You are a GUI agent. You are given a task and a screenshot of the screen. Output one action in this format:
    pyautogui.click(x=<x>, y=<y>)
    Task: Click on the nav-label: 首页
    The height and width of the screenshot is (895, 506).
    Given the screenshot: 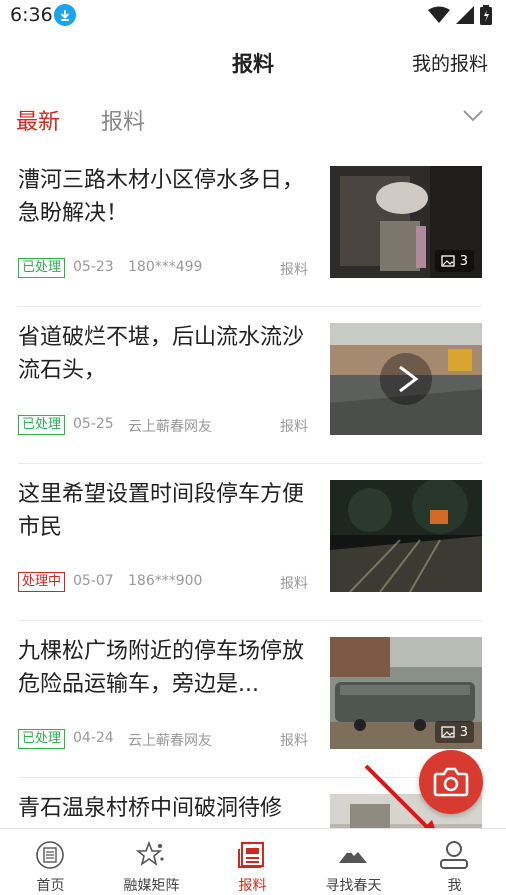 What is the action you would take?
    pyautogui.click(x=50, y=886)
    